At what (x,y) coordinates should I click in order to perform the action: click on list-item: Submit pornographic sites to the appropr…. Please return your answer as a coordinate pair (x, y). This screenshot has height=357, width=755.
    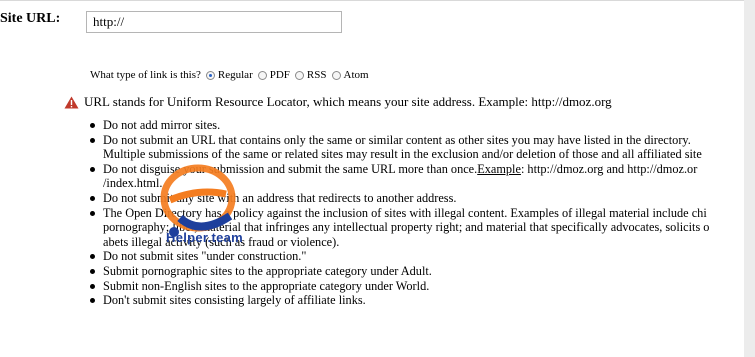
    Looking at the image, I should click on (398, 271).